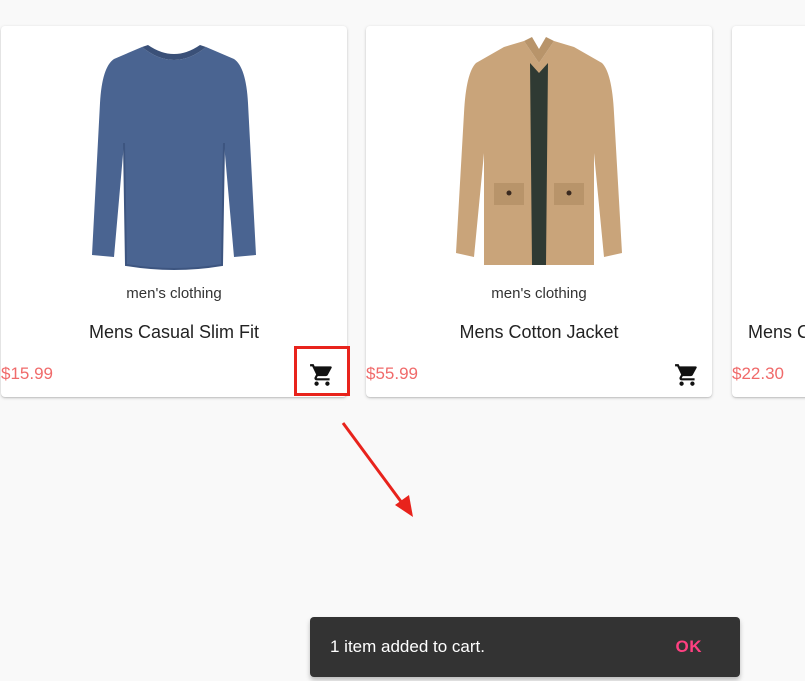 The image size is (805, 681). I want to click on snackbar-ok-button: OK, so click(689, 647).